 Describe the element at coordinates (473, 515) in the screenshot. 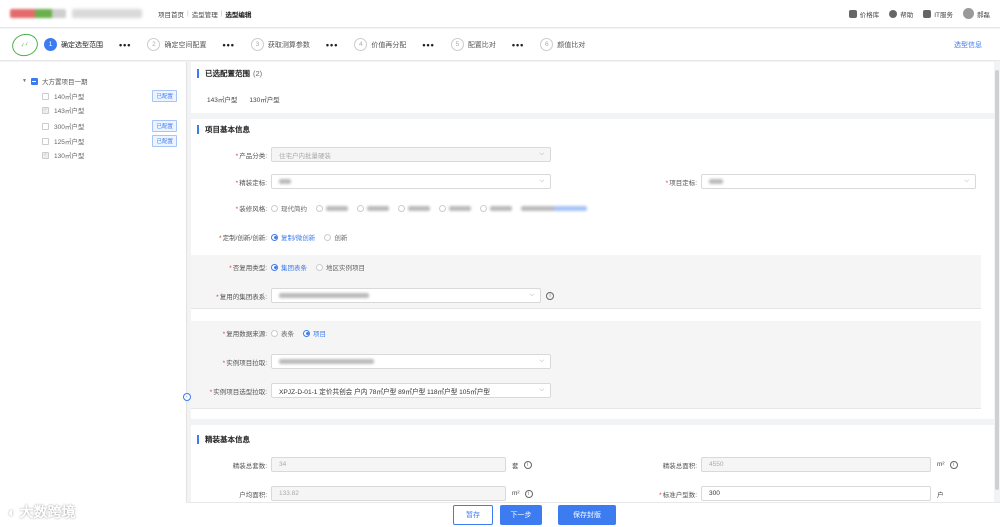

I see `save-draft-button: 暂存` at that location.